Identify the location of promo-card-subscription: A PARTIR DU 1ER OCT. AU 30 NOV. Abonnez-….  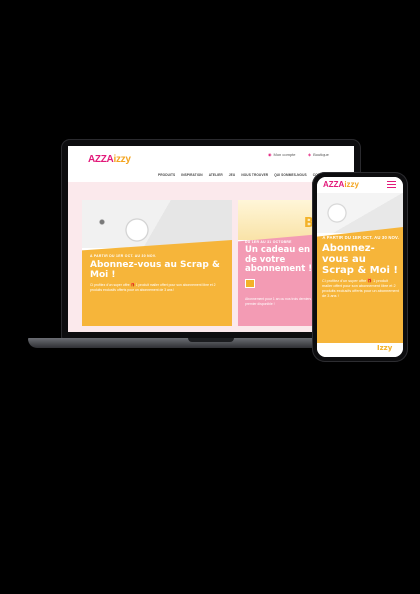
(157, 263).